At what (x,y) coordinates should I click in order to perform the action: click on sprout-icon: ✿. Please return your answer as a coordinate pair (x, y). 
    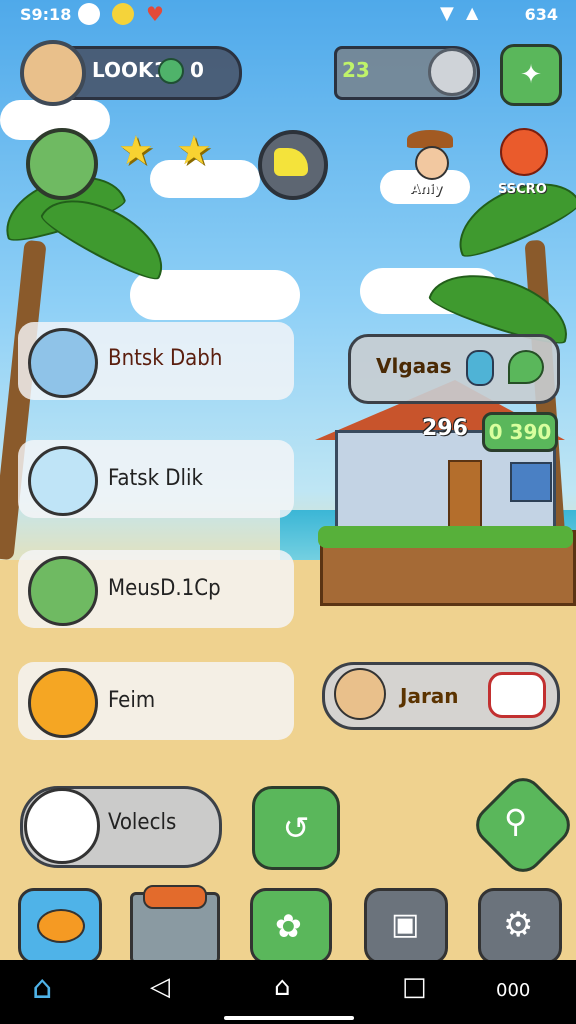
    Looking at the image, I should click on (288, 926).